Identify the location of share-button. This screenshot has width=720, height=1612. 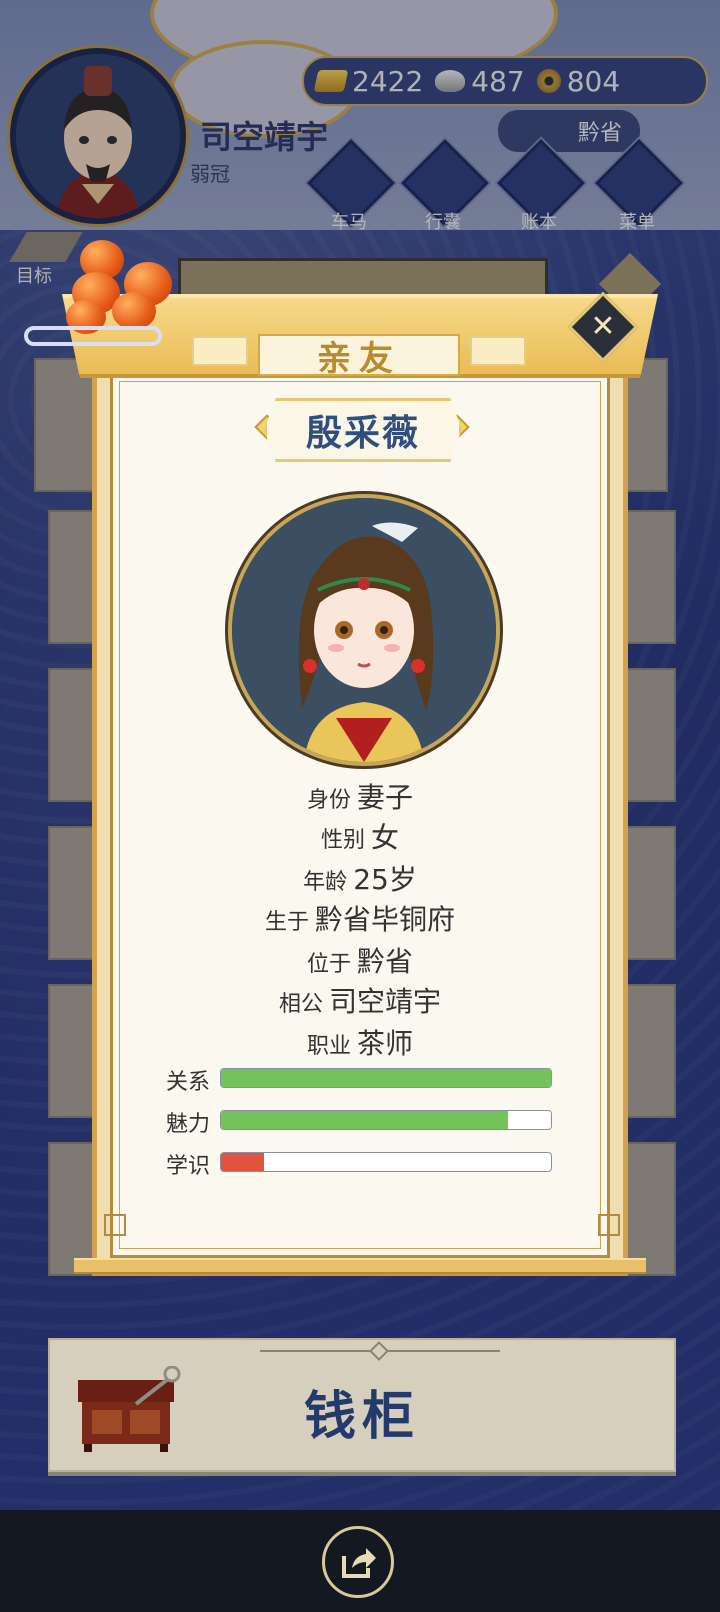
(358, 1562).